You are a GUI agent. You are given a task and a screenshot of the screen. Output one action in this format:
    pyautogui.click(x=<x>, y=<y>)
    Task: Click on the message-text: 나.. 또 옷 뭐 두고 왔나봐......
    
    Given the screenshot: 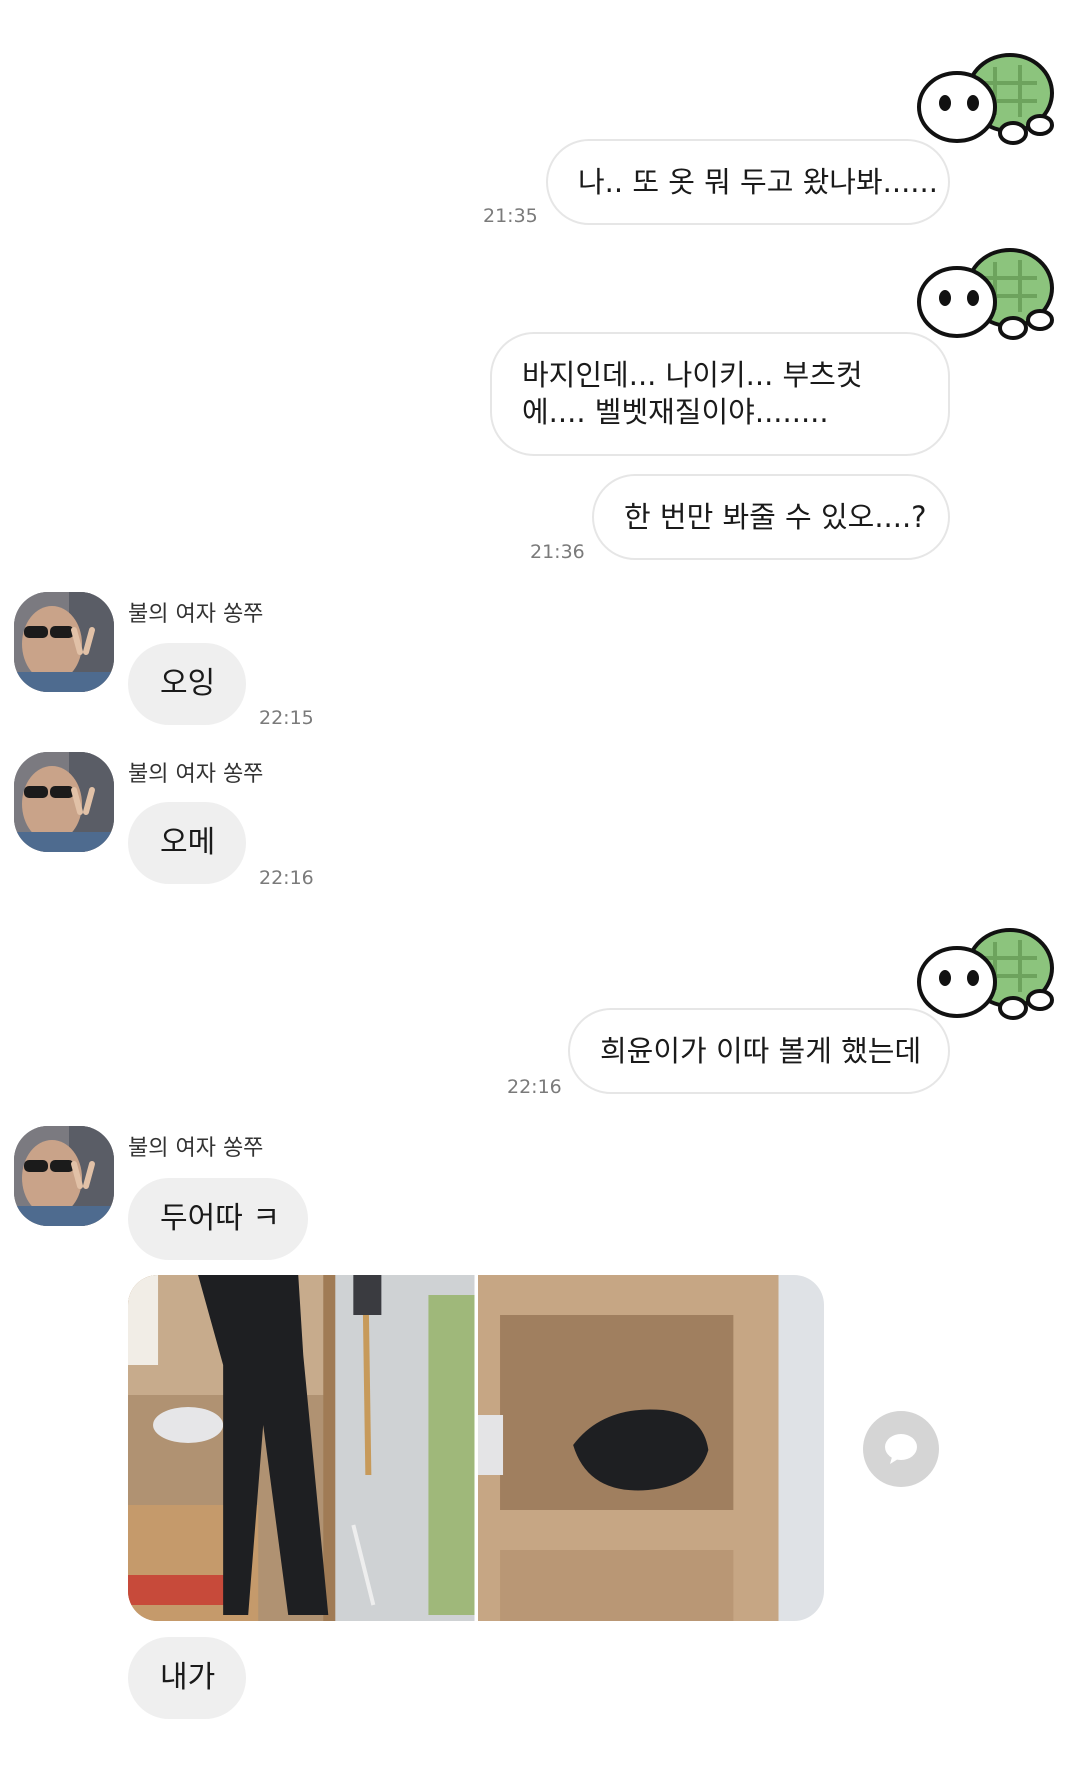 What is the action you would take?
    pyautogui.click(x=758, y=181)
    